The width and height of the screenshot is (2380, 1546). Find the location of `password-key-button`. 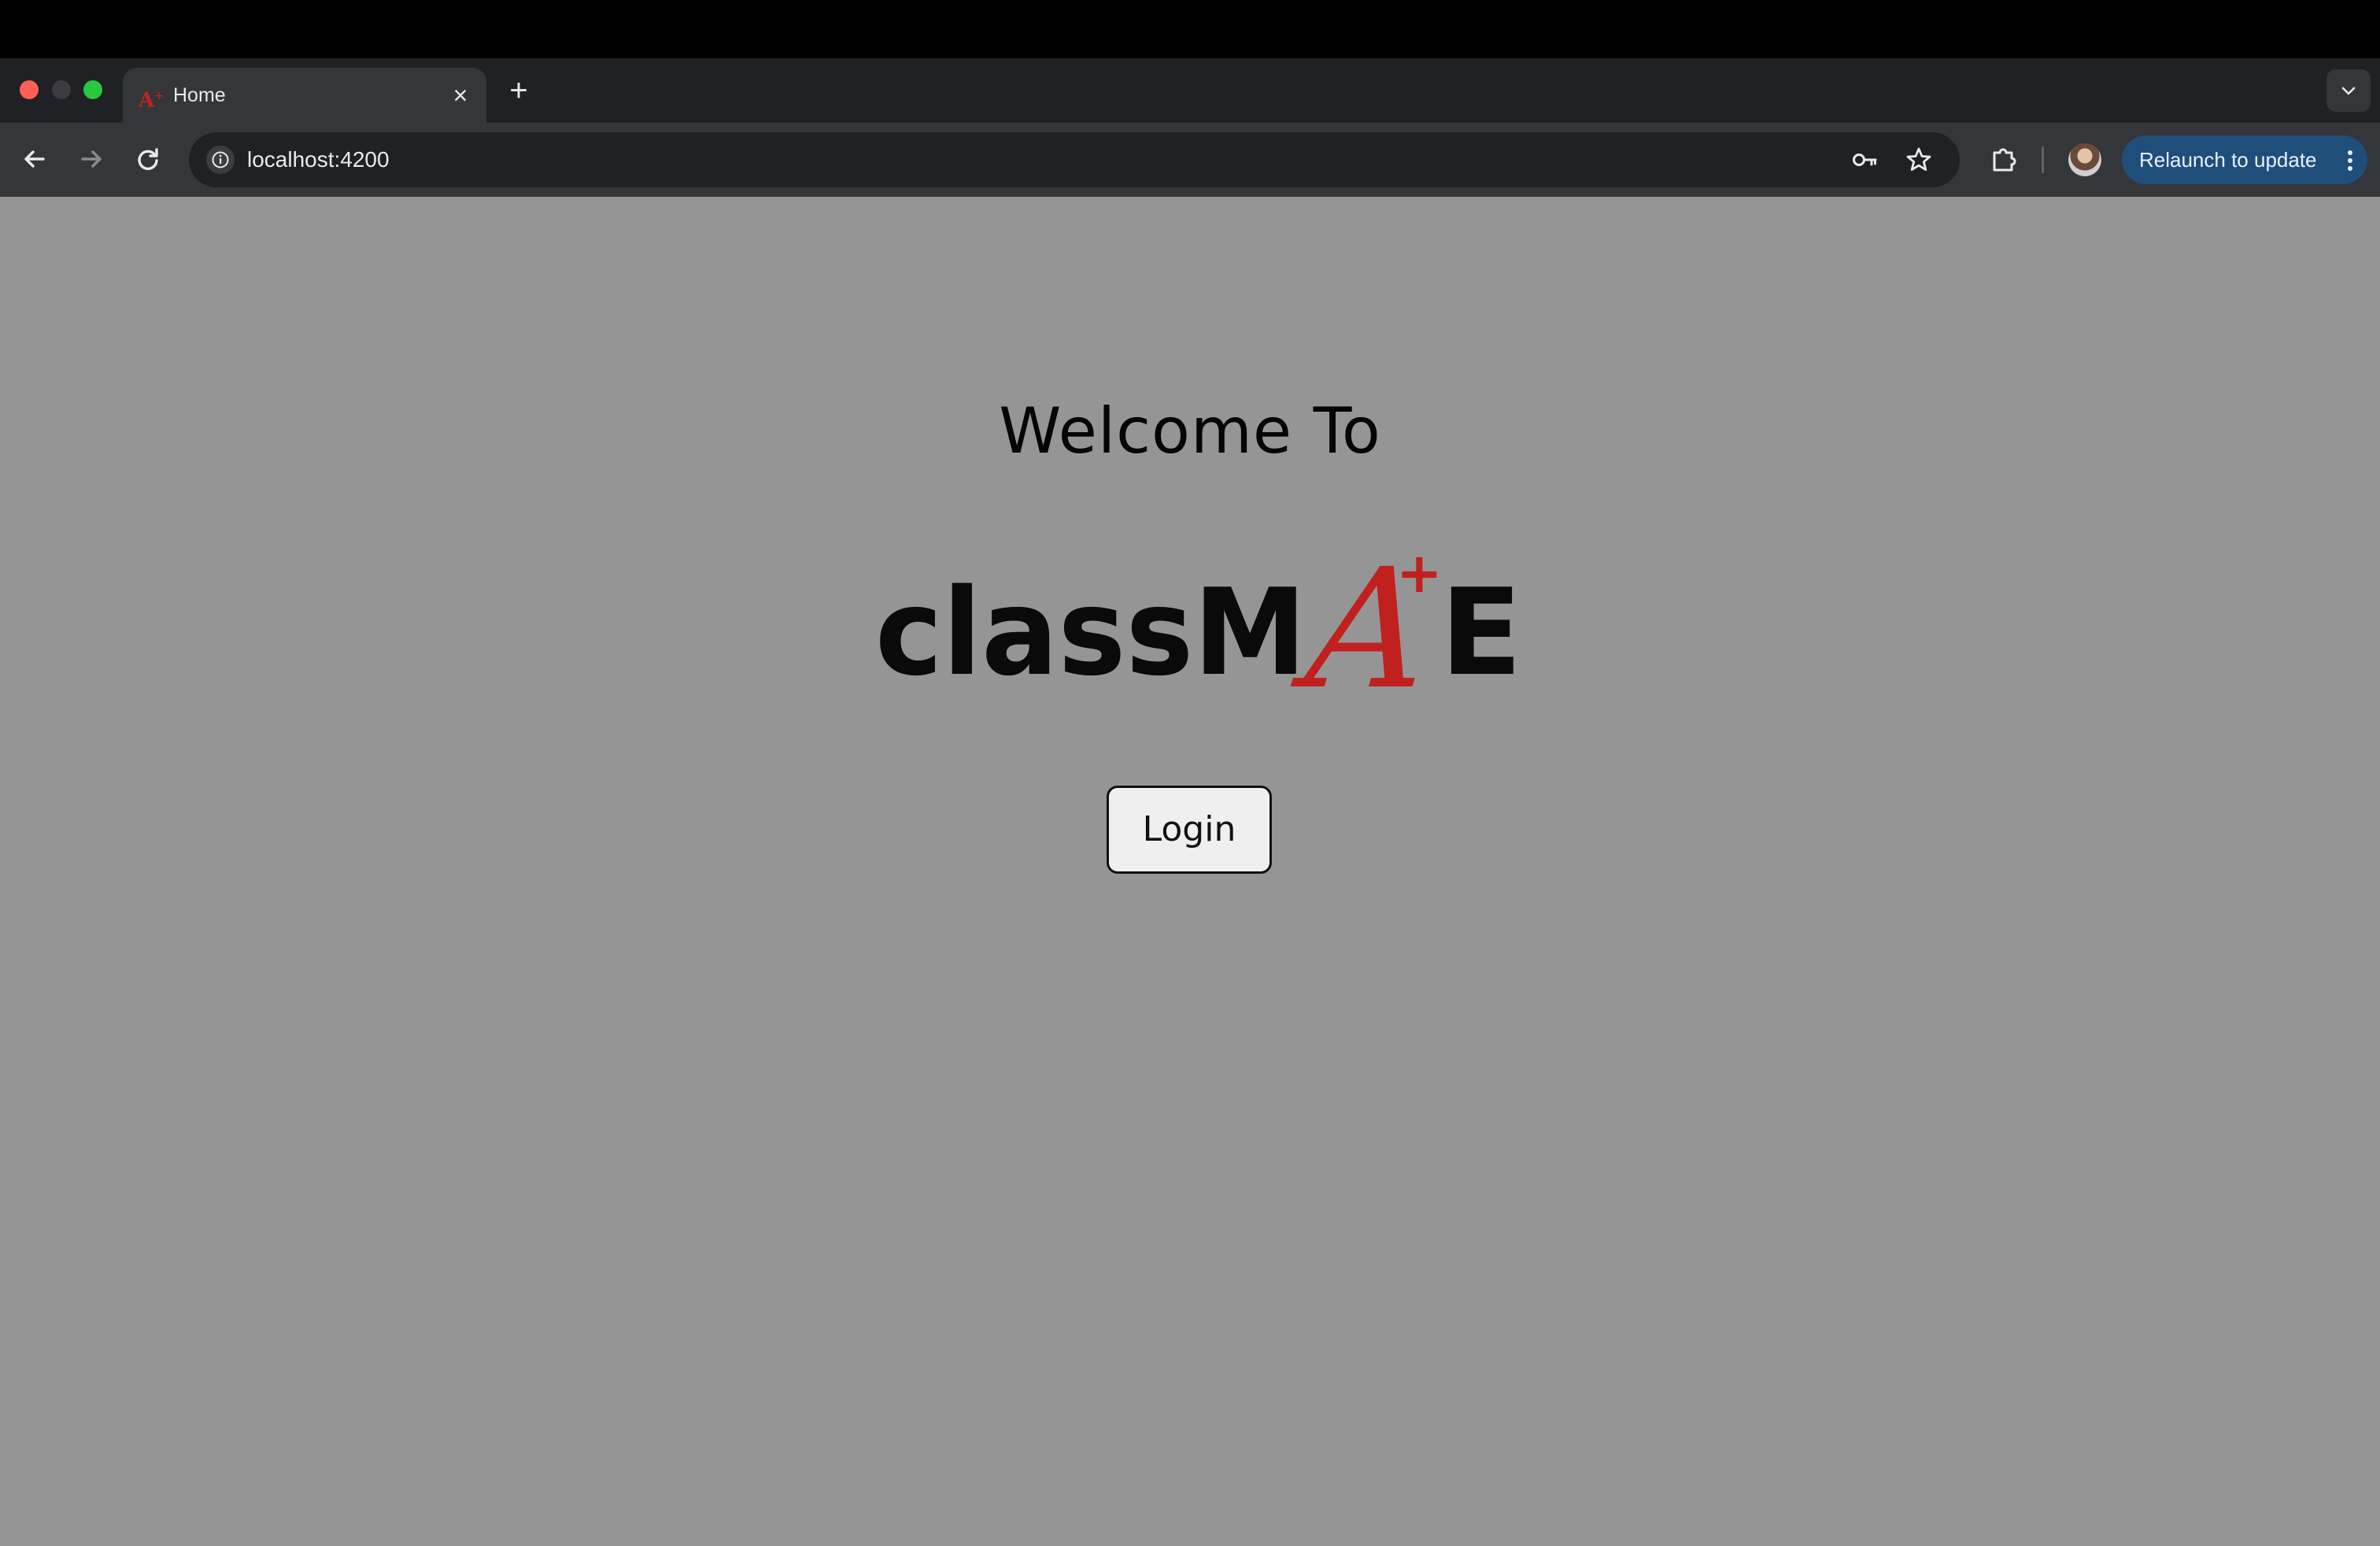

password-key-button is located at coordinates (1865, 160).